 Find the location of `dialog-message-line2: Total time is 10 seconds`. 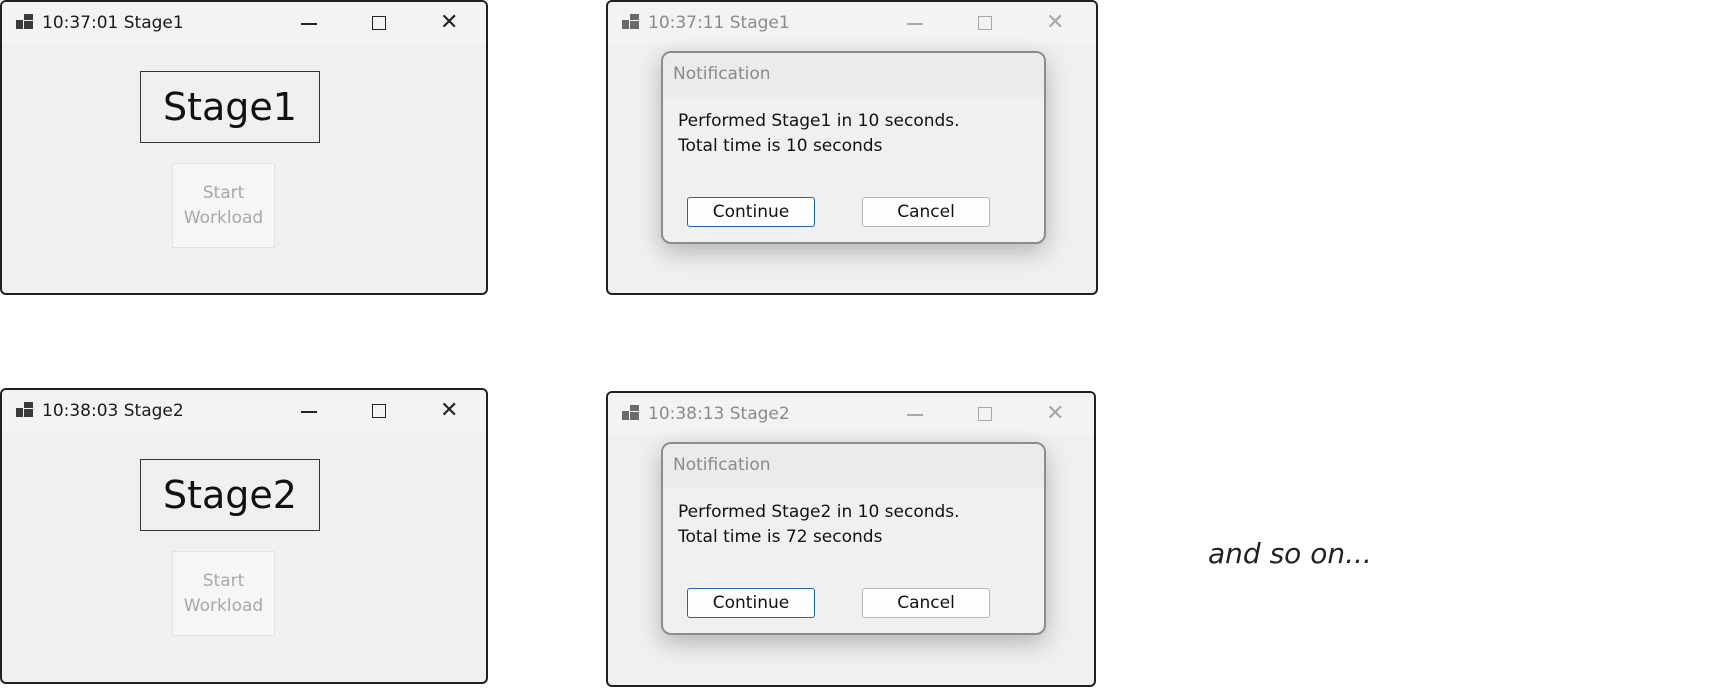

dialog-message-line2: Total time is 10 seconds is located at coordinates (780, 146).